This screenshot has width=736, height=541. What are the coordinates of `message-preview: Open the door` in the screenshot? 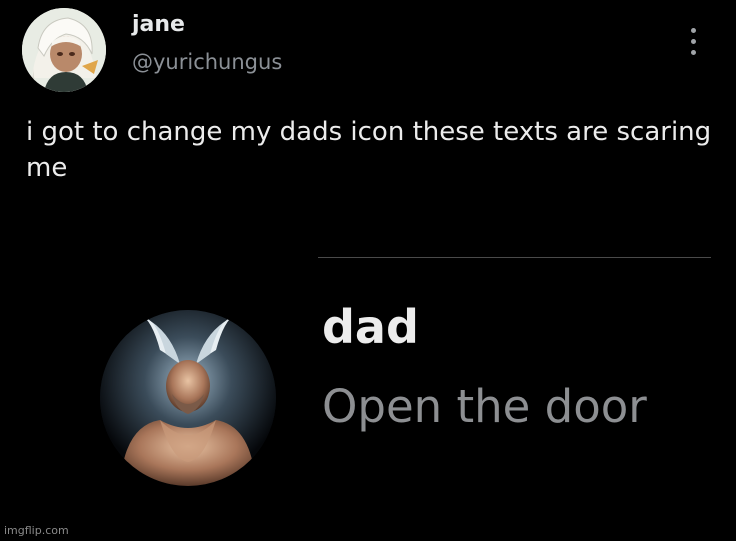 It's located at (484, 406).